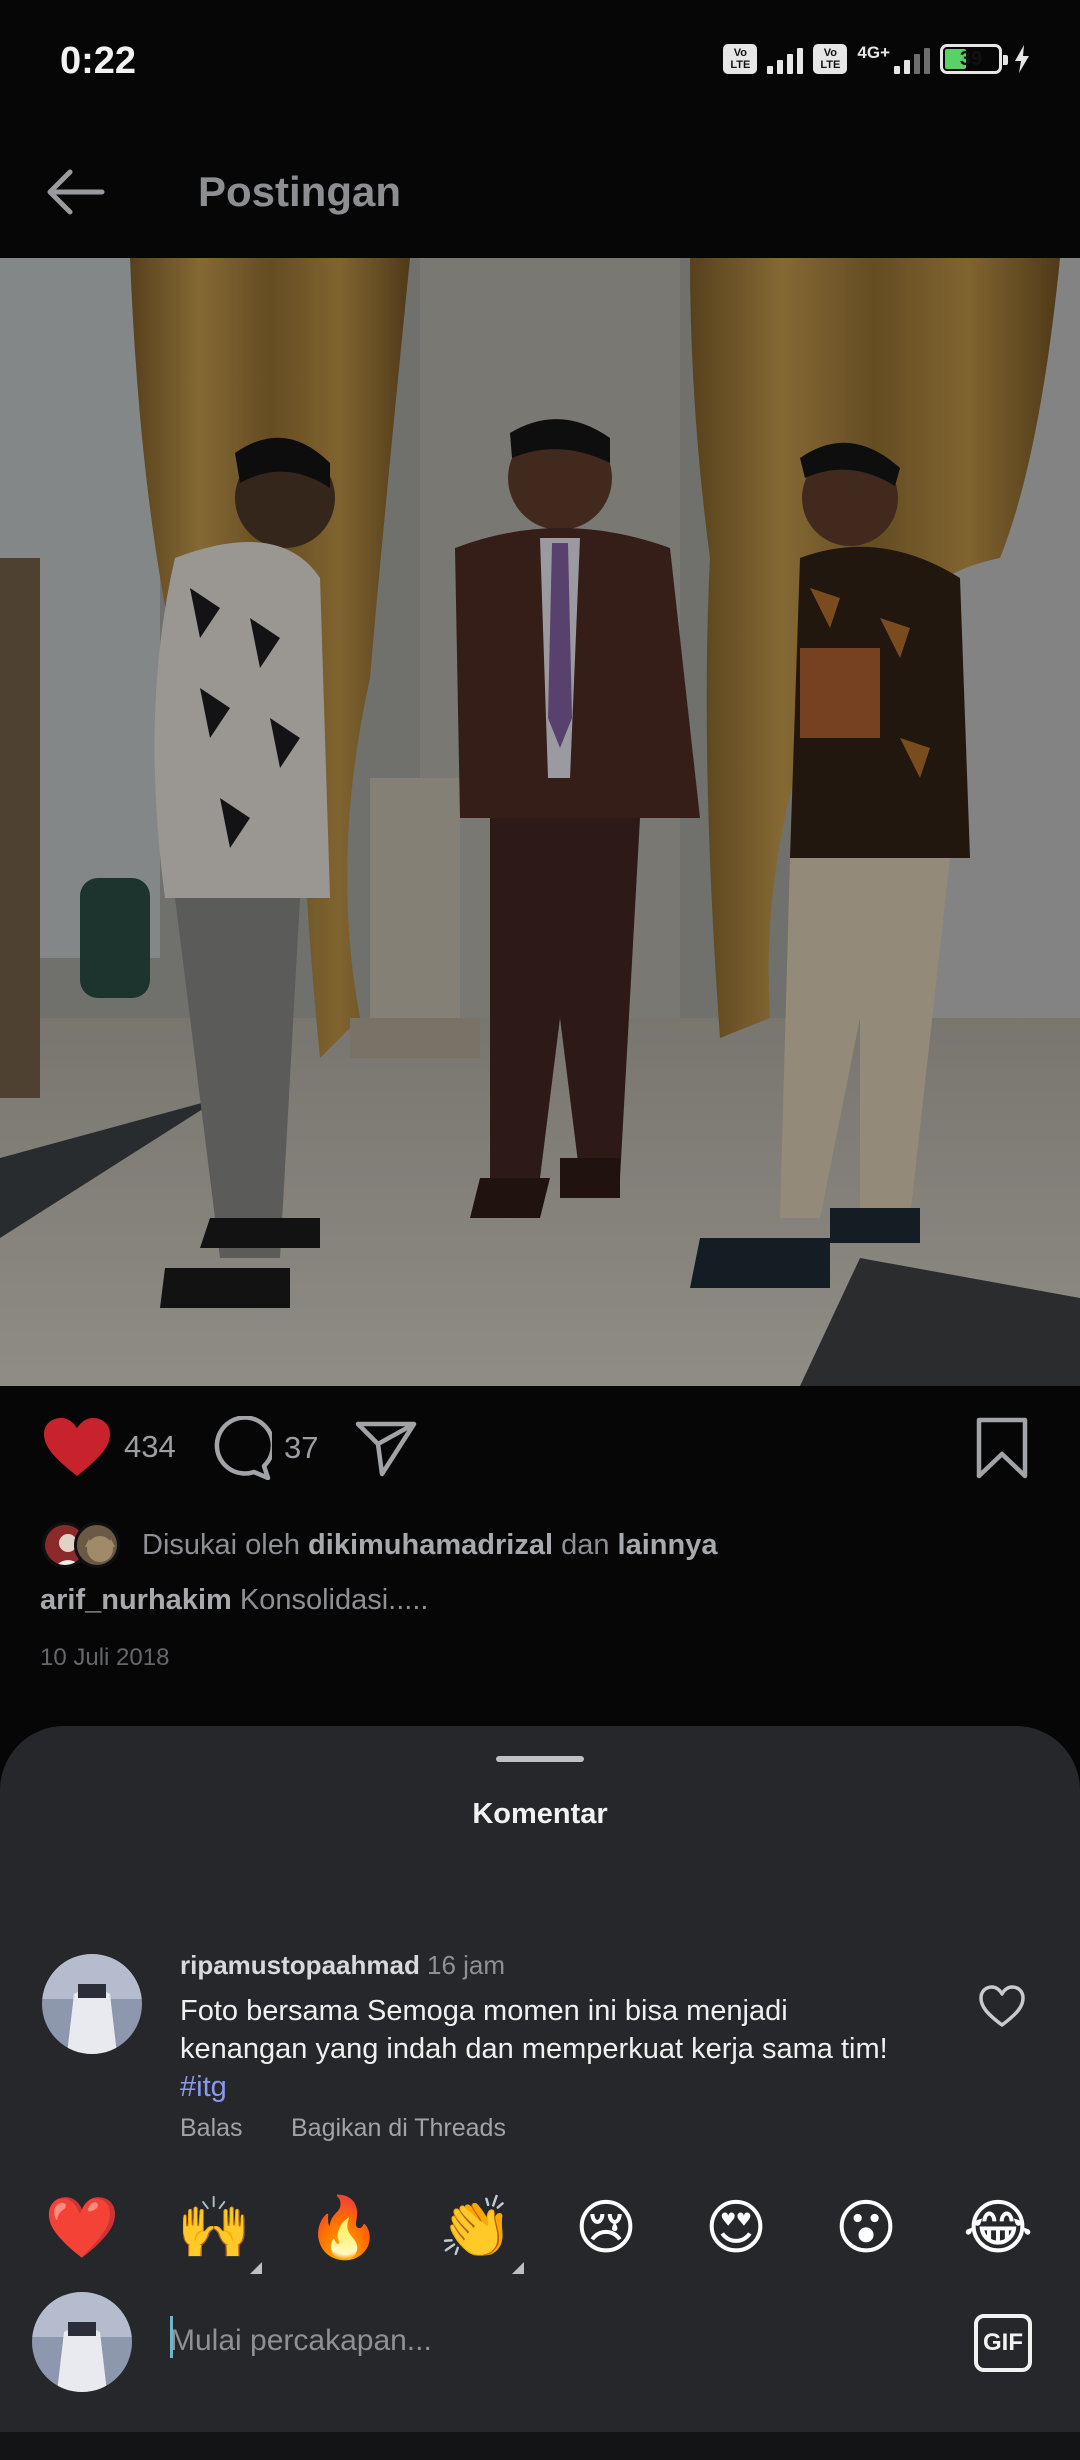 The image size is (1080, 2460). What do you see at coordinates (540, 1759) in the screenshot?
I see `sheet-drag-handle` at bounding box center [540, 1759].